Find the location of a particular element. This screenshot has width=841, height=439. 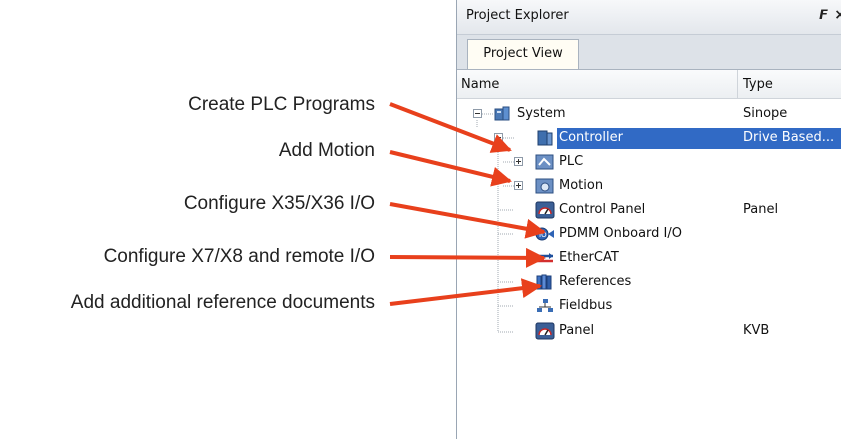

callout-arrows is located at coordinates (467, 204).